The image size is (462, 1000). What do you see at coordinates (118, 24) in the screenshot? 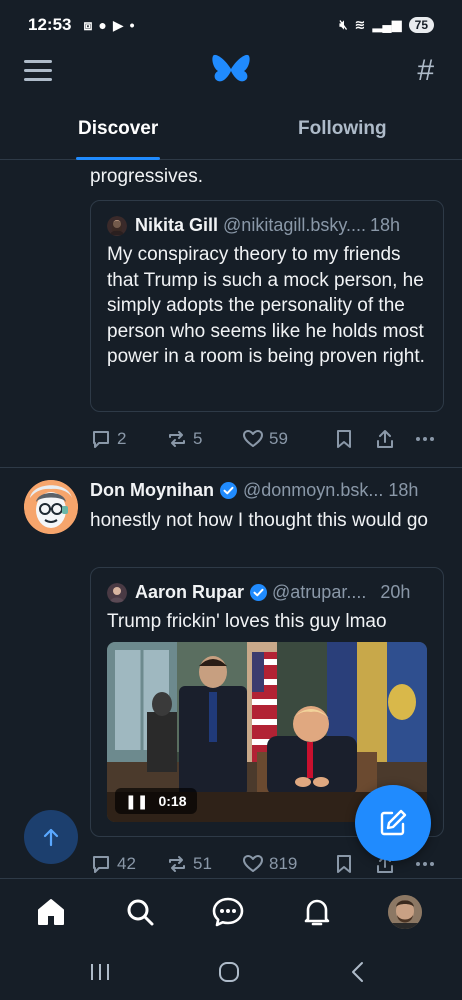
I see `youtube-icon: ▶` at bounding box center [118, 24].